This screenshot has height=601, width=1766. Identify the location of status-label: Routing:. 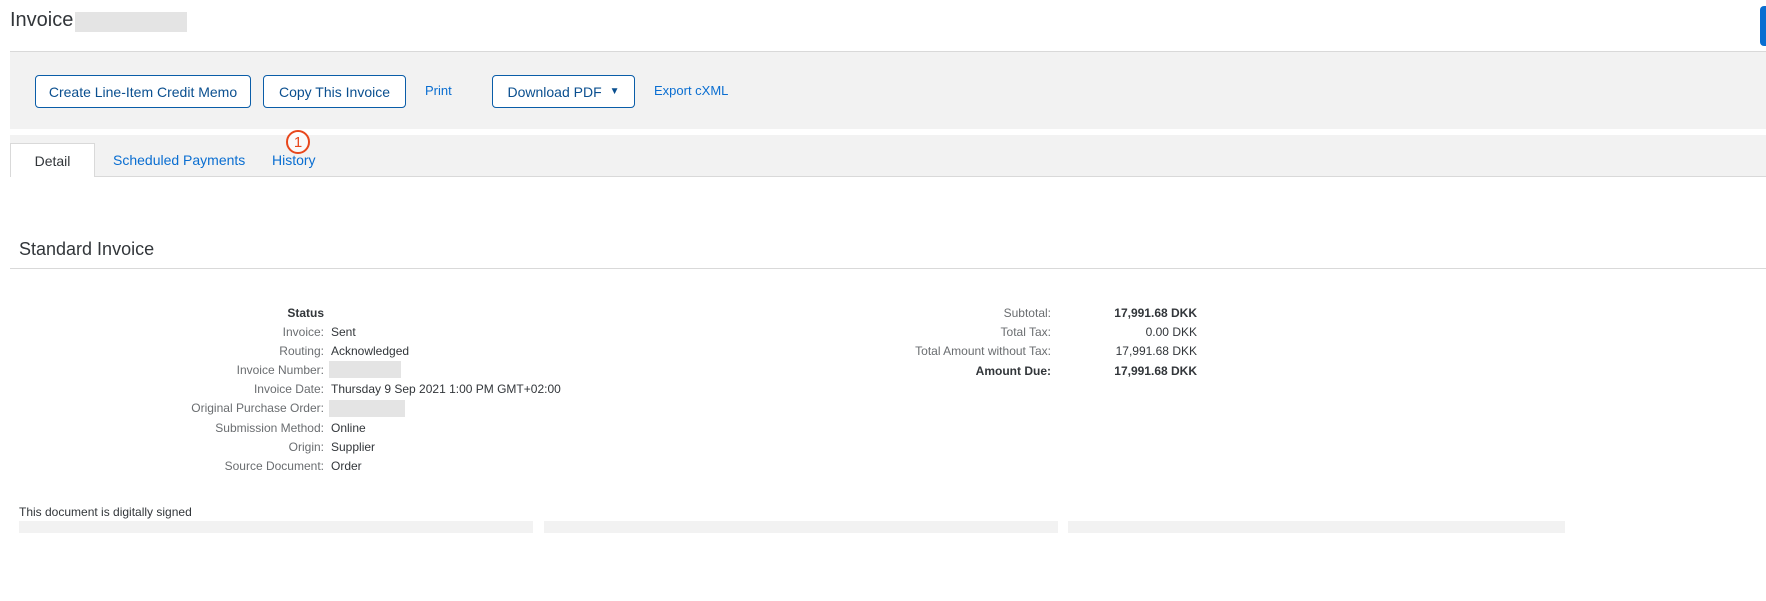
(301, 350).